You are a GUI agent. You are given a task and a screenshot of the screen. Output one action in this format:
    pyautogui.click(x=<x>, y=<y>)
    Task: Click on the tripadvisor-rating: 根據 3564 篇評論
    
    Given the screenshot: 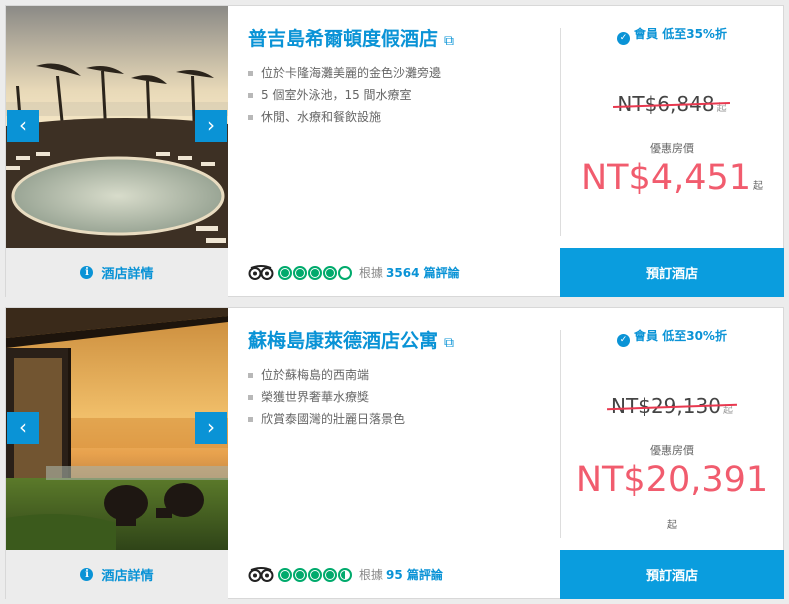 What is the action you would take?
    pyautogui.click(x=354, y=272)
    